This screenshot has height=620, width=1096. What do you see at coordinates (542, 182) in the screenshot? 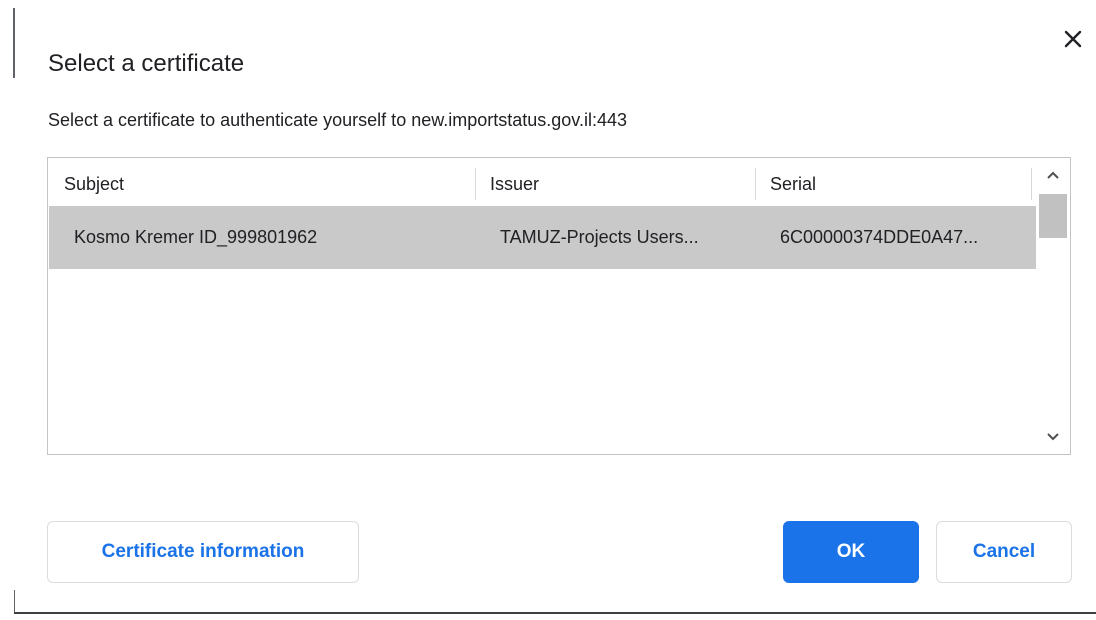
I see `table-header: Subject Issuer Serial` at bounding box center [542, 182].